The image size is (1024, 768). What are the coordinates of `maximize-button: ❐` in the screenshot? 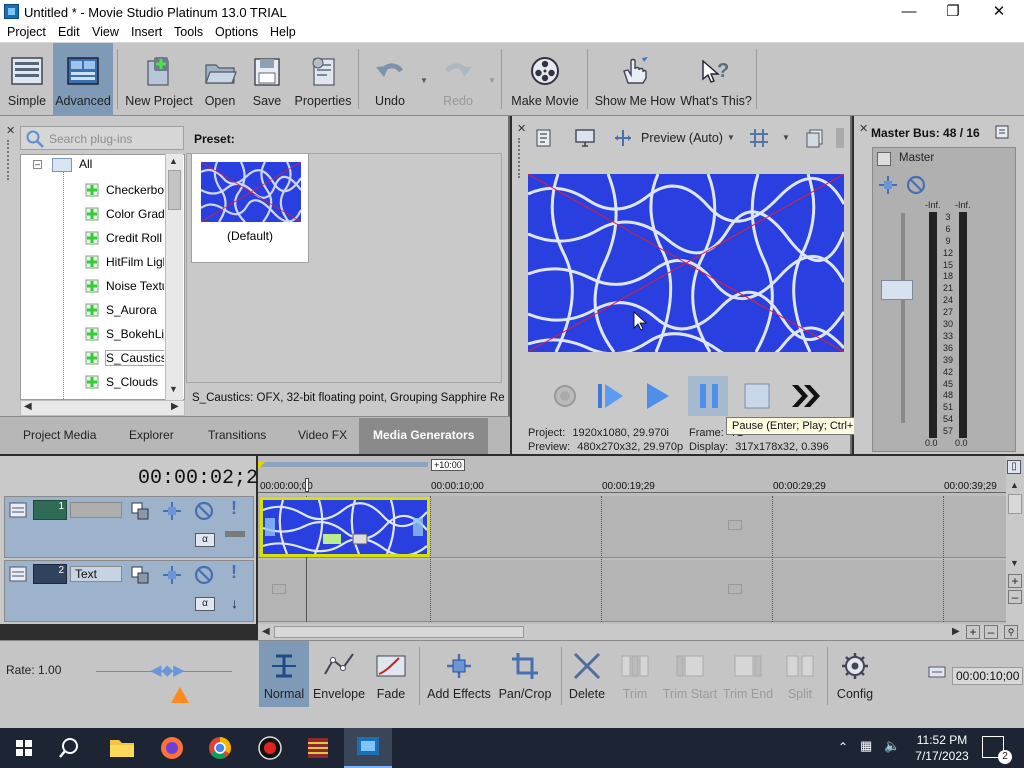 It's located at (953, 12).